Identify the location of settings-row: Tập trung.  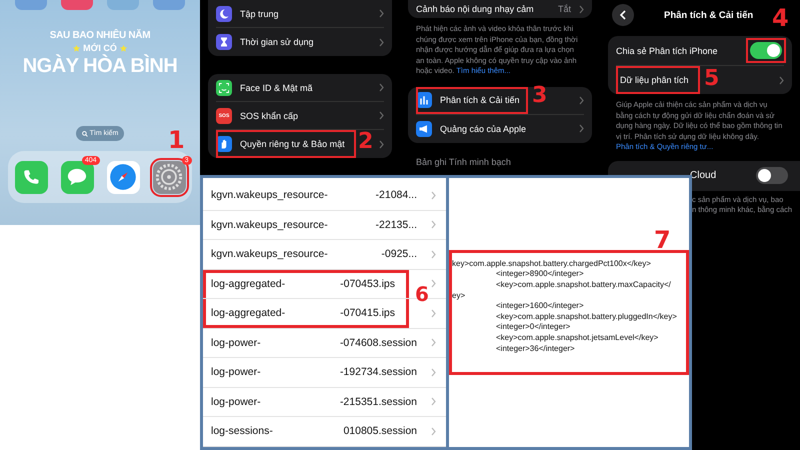
(300, 14).